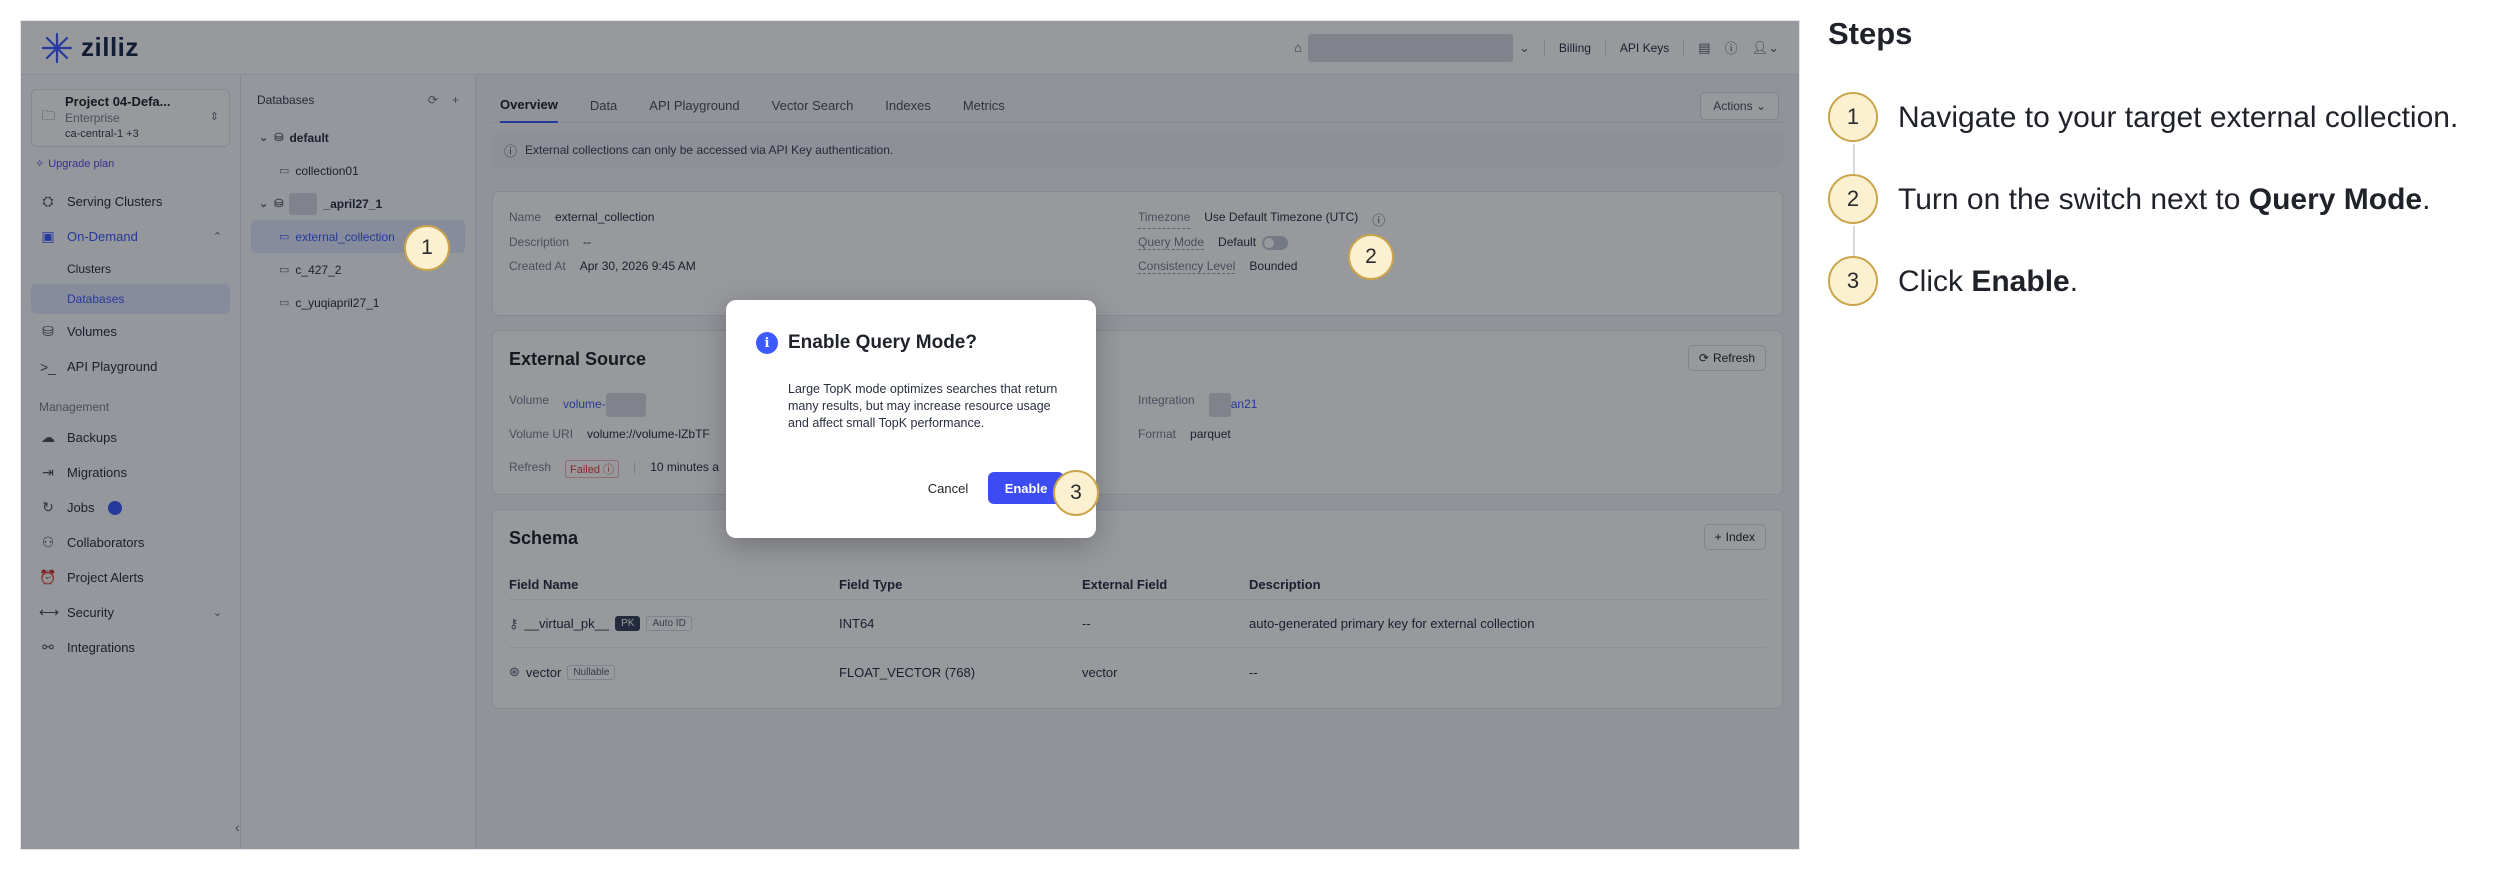 Image resolution: width=2501 pixels, height=870 pixels. I want to click on step-text: Turn on the switch next to Query Mode., so click(2164, 200).